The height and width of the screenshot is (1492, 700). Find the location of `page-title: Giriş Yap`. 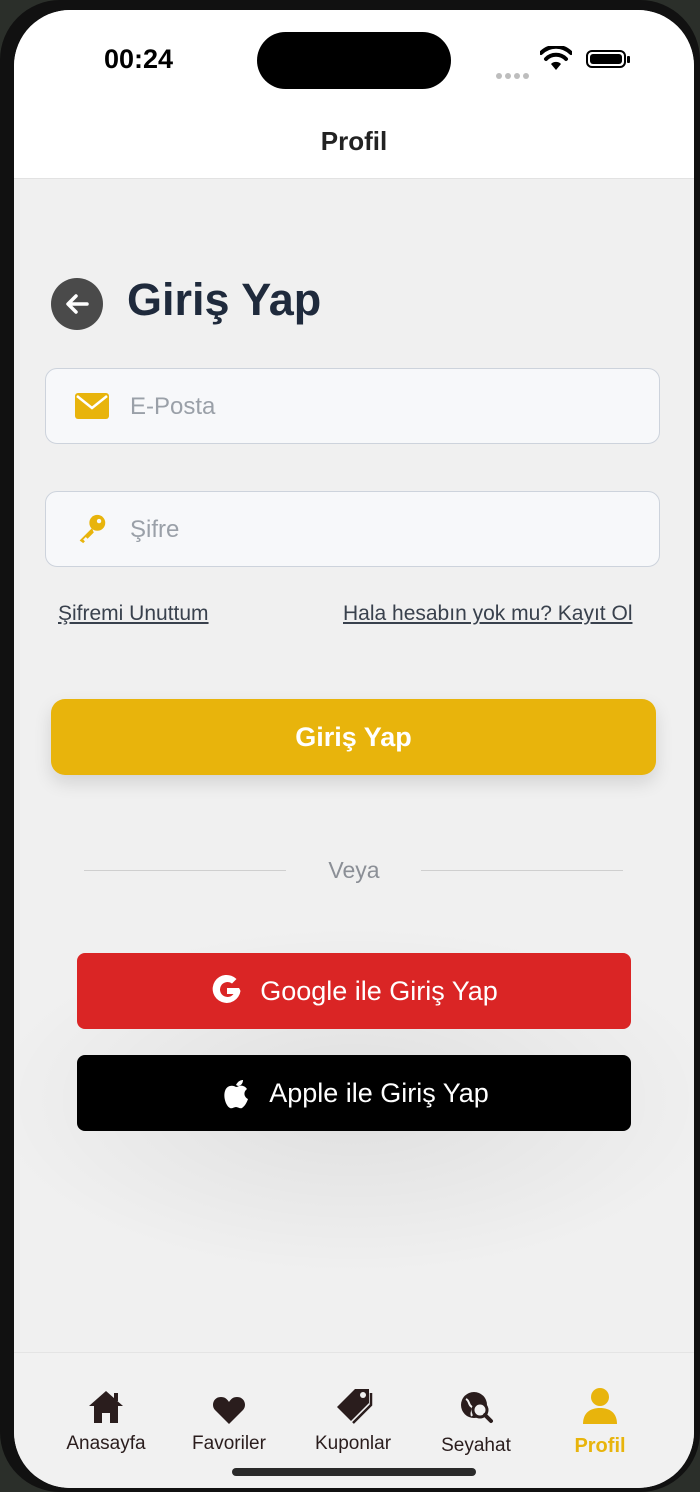

page-title: Giriş Yap is located at coordinates (224, 299).